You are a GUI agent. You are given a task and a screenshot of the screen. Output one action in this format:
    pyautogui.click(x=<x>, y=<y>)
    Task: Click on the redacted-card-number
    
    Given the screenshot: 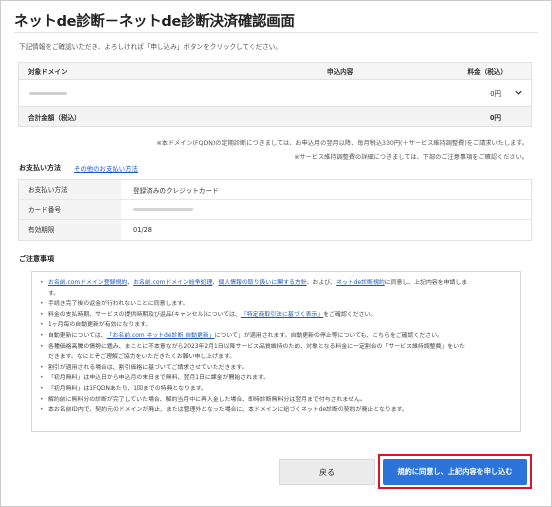 What is the action you would take?
    pyautogui.click(x=163, y=209)
    